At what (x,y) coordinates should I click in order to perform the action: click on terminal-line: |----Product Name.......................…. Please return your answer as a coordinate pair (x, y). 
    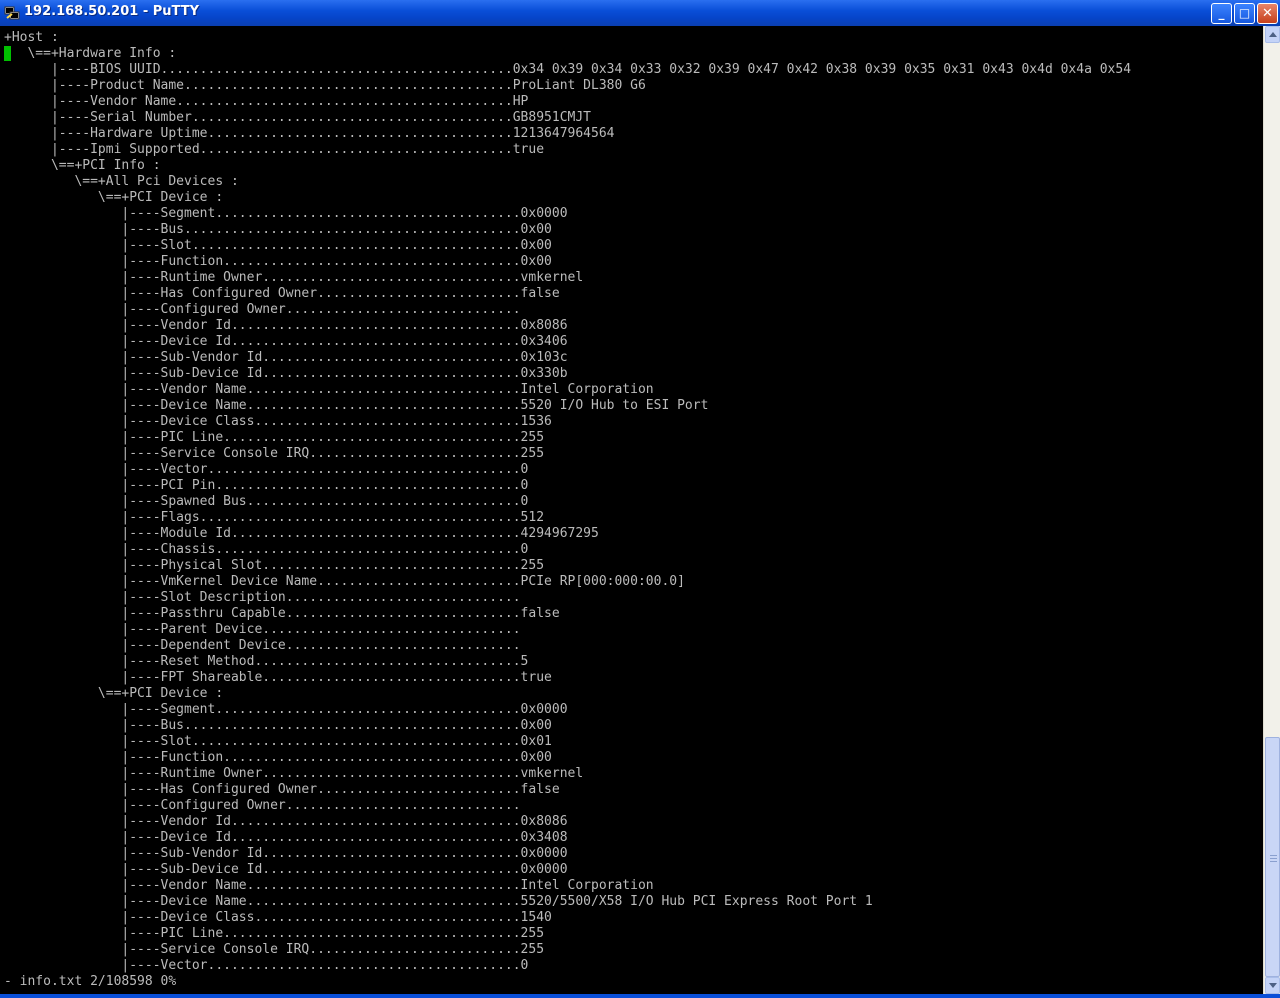
    Looking at the image, I should click on (325, 85).